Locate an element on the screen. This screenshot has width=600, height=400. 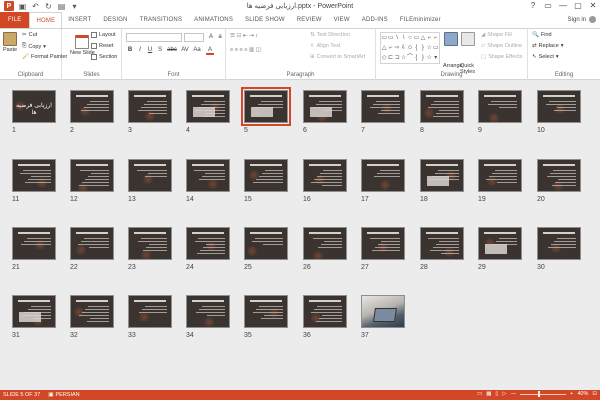
arrange-icon-btn is located at coordinates (451, 39).